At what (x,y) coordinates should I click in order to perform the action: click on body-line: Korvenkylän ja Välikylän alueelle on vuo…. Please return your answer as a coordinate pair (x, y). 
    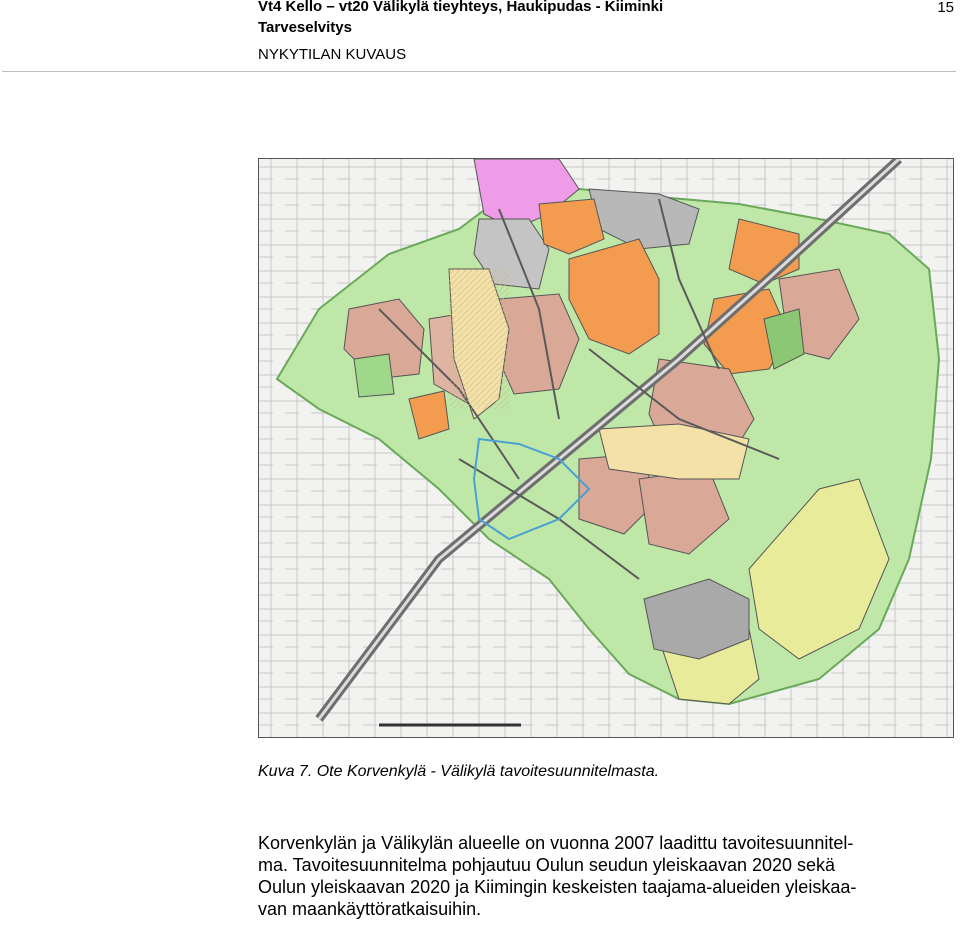
    Looking at the image, I should click on (556, 843).